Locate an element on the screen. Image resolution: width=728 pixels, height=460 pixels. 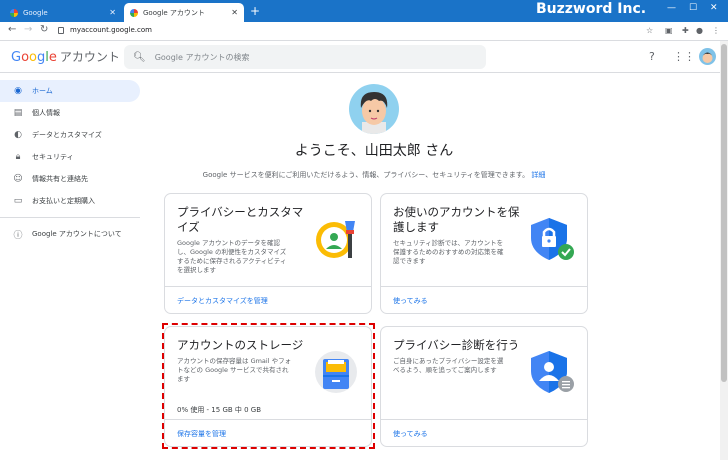
security-try-link: 使ってみる is located at coordinates (410, 301).